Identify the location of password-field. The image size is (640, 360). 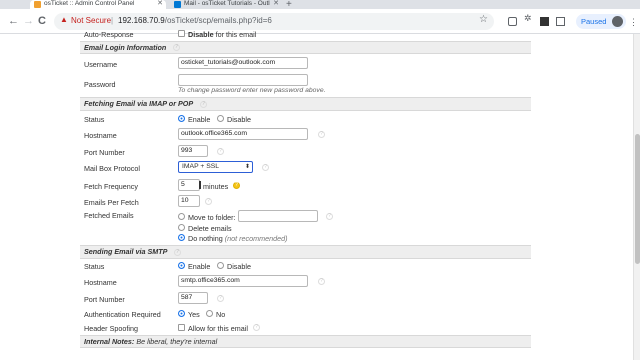
(243, 80).